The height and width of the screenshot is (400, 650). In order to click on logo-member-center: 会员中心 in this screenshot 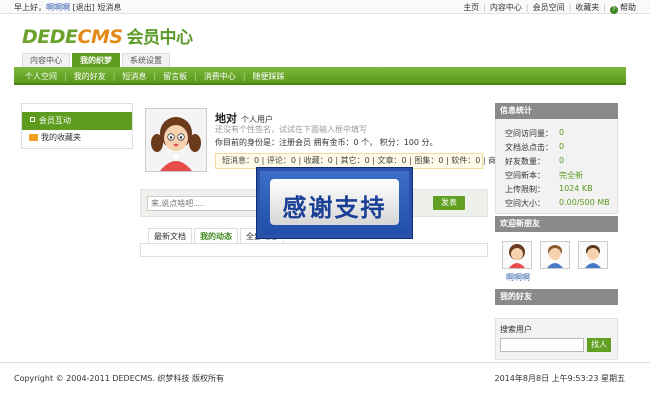, I will do `click(160, 38)`.